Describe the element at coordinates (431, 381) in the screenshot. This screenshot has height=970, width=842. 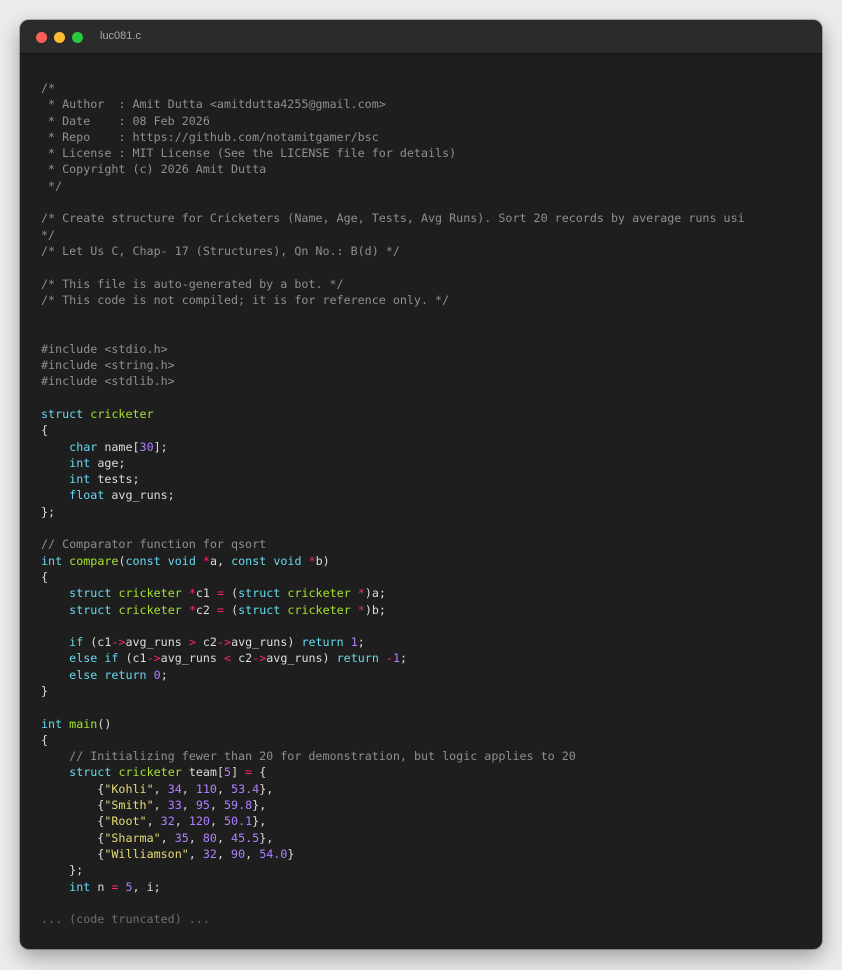
I see `code-line: #include <stdlib.h>` at that location.